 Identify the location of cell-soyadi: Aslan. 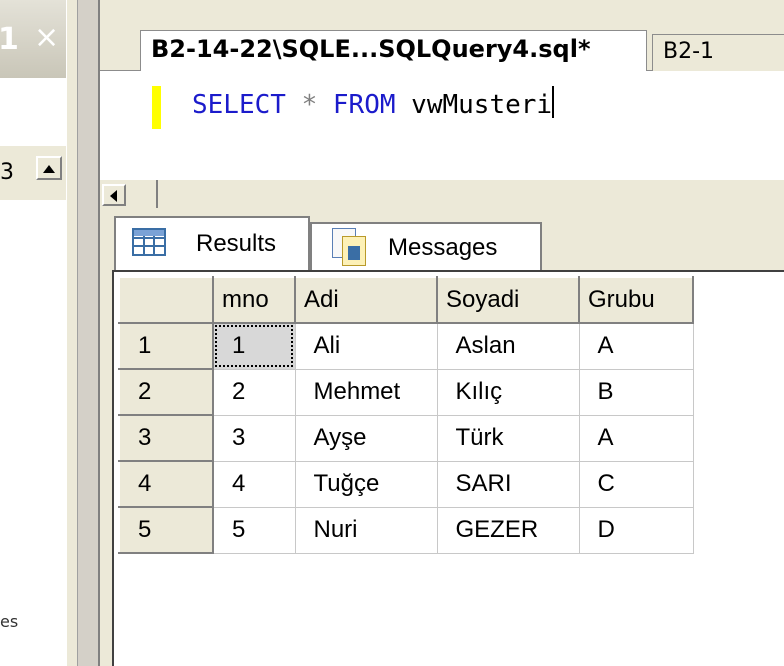
(508, 346).